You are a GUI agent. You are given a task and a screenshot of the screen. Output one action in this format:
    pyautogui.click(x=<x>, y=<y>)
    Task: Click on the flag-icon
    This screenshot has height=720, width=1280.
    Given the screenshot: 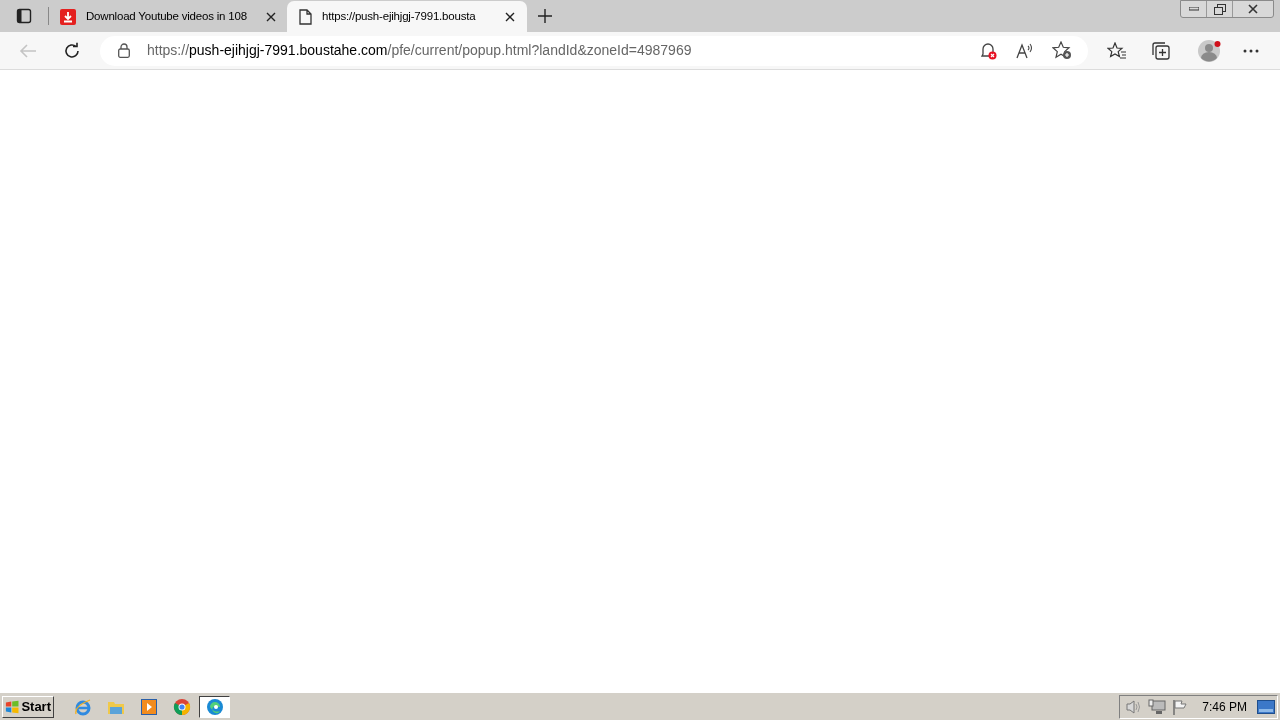 What is the action you would take?
    pyautogui.click(x=1180, y=706)
    